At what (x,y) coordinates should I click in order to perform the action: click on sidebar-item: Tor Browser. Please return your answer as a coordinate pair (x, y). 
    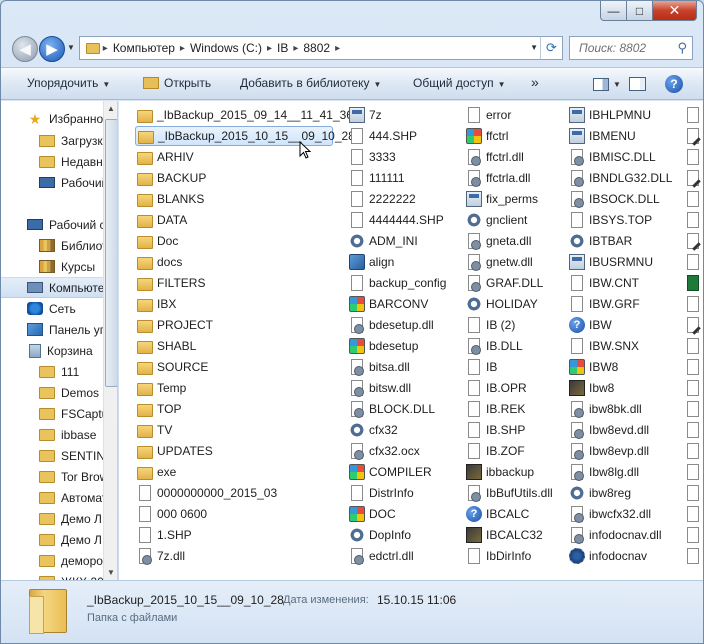
    Looking at the image, I should click on (52, 476).